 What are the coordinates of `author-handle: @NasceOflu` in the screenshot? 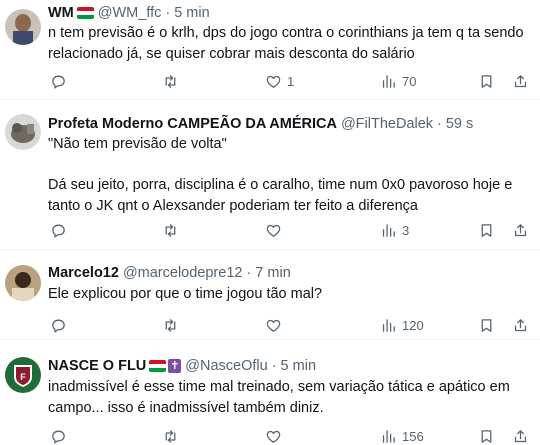 It's located at (226, 366).